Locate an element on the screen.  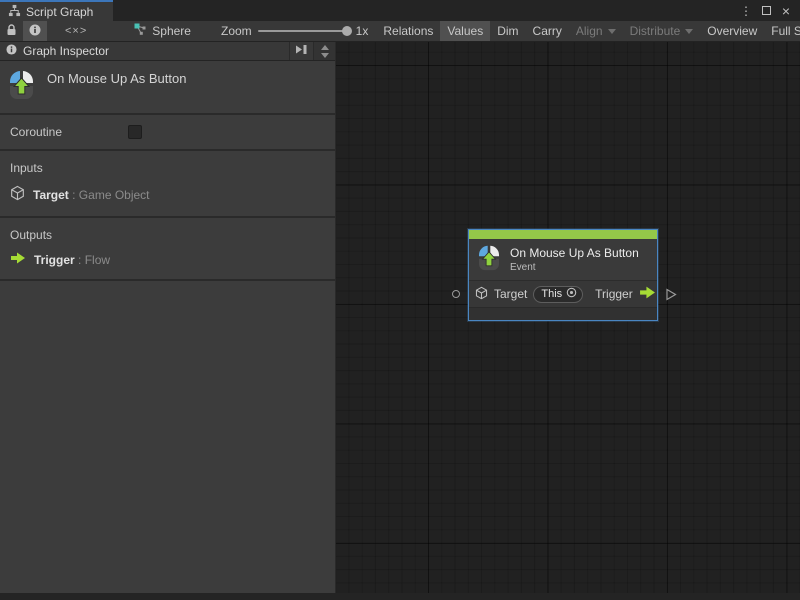
target-value: This is located at coordinates (552, 294).